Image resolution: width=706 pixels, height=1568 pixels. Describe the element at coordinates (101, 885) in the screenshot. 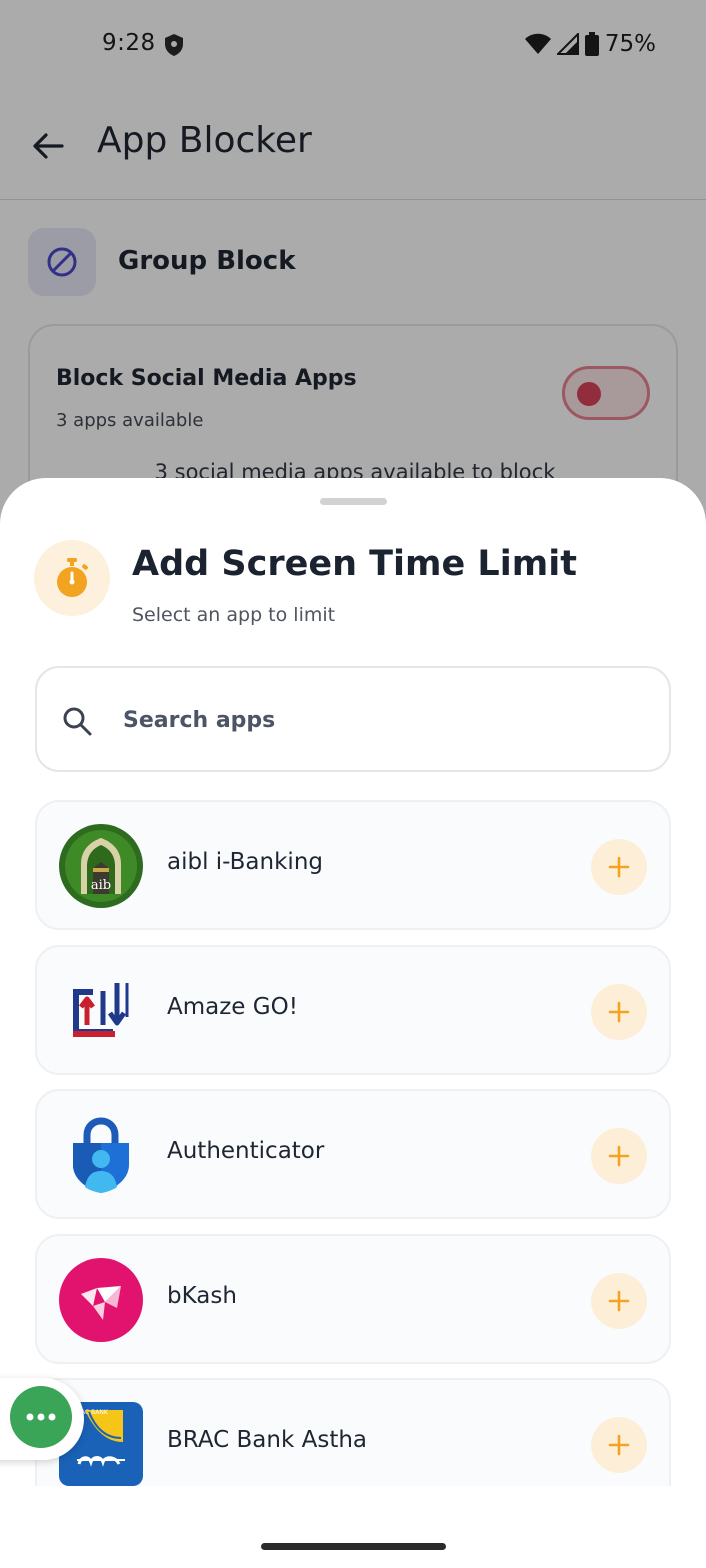

I see `aibl-logo-text: aib` at that location.